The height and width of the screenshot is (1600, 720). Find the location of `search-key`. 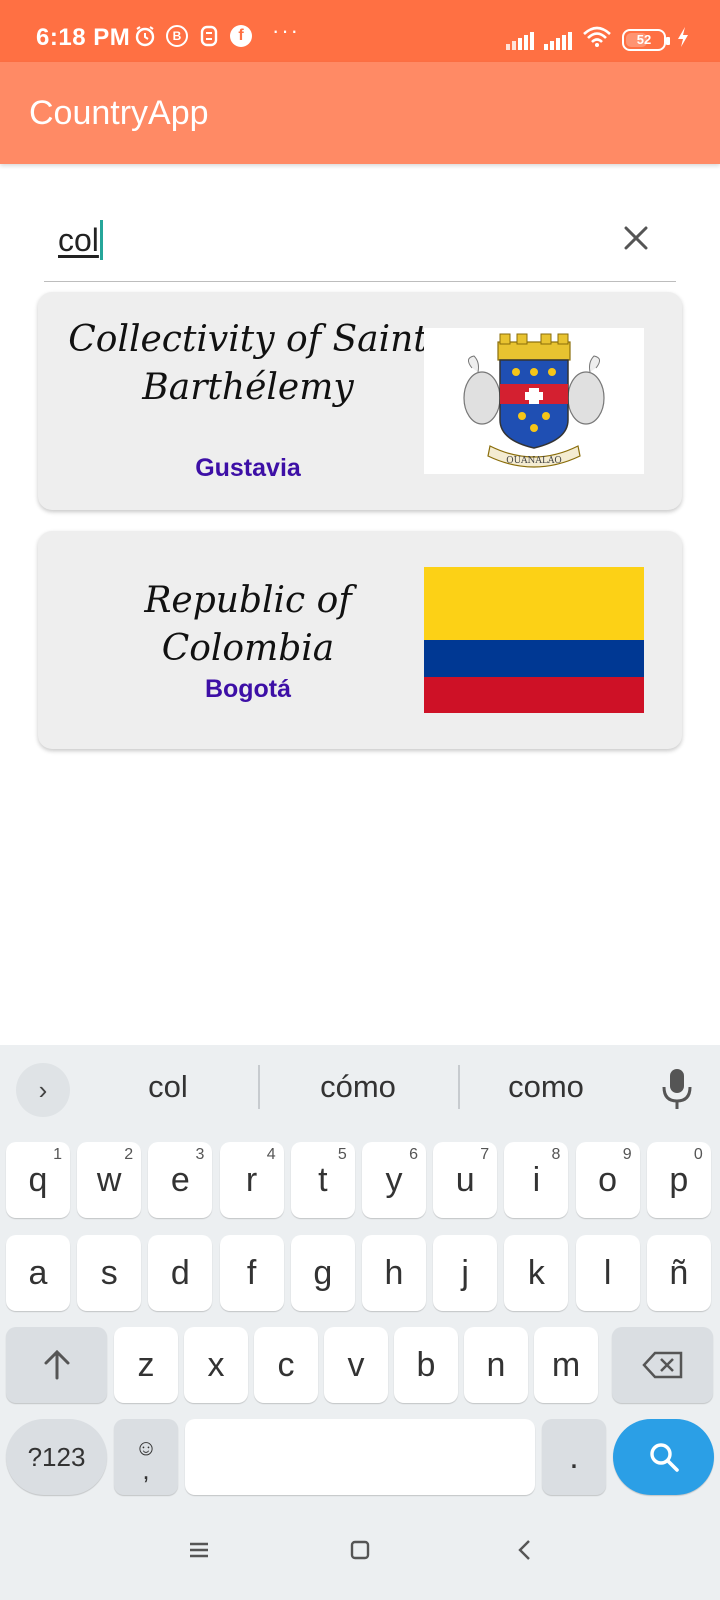

search-key is located at coordinates (663, 1457).